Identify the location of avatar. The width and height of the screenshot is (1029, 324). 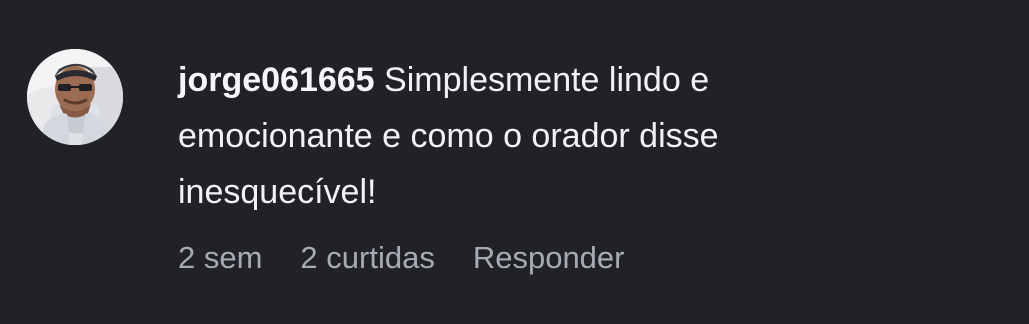
(75, 97).